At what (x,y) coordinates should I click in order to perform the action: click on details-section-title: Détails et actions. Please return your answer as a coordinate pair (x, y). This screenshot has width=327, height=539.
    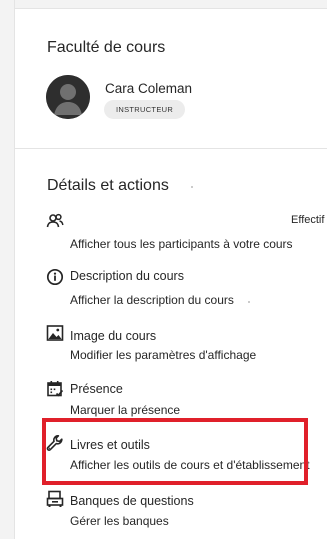
    Looking at the image, I should click on (108, 185).